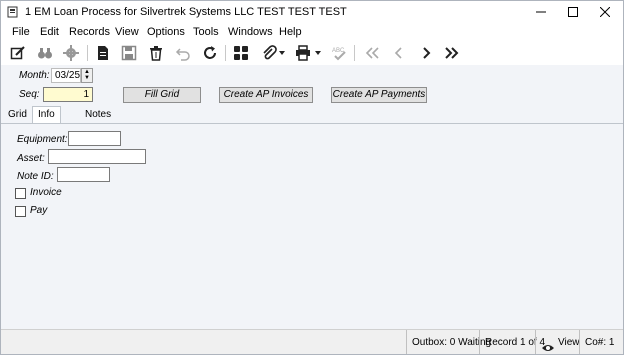 This screenshot has height=355, width=624. I want to click on minimize-icon, so click(541, 12).